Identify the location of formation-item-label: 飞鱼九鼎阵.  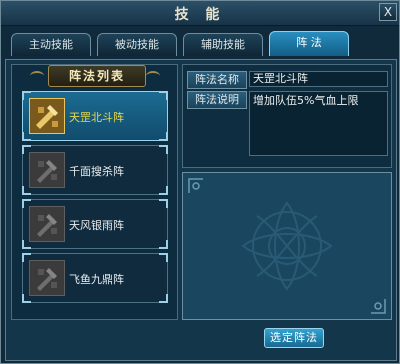
(96, 279).